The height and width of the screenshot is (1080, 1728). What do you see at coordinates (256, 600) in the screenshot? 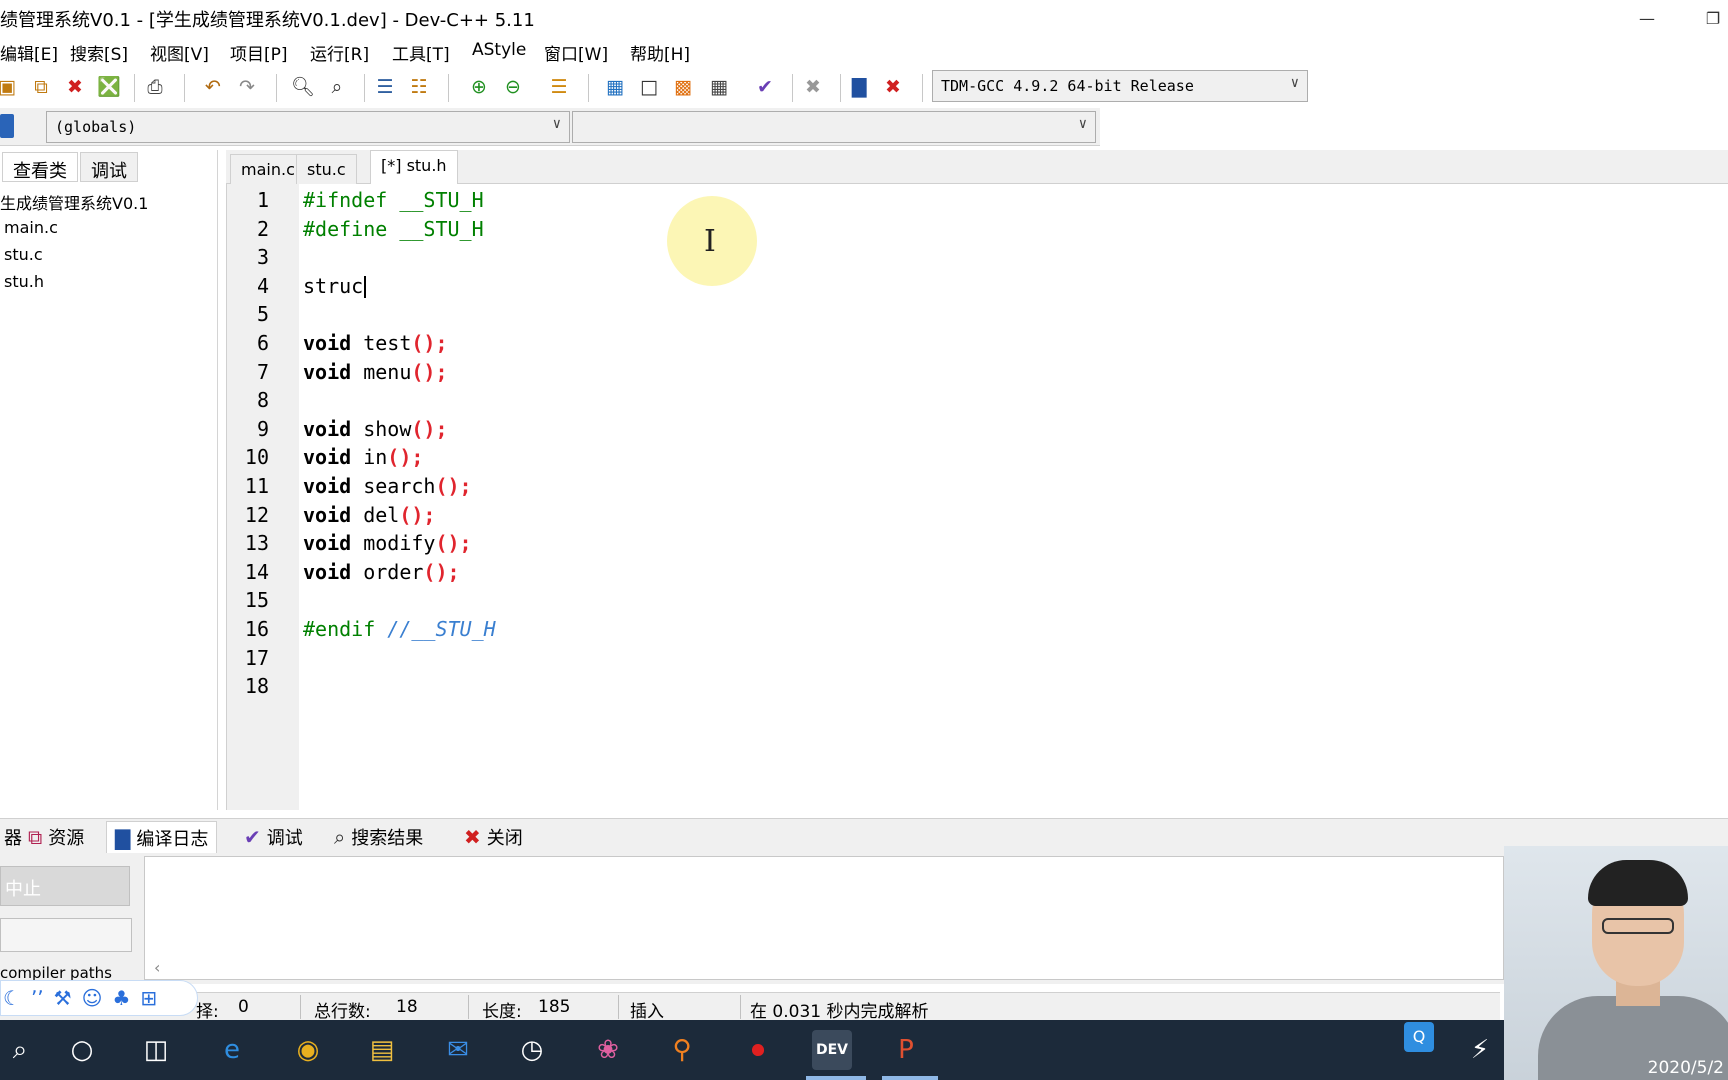
I see `line-number: 15` at bounding box center [256, 600].